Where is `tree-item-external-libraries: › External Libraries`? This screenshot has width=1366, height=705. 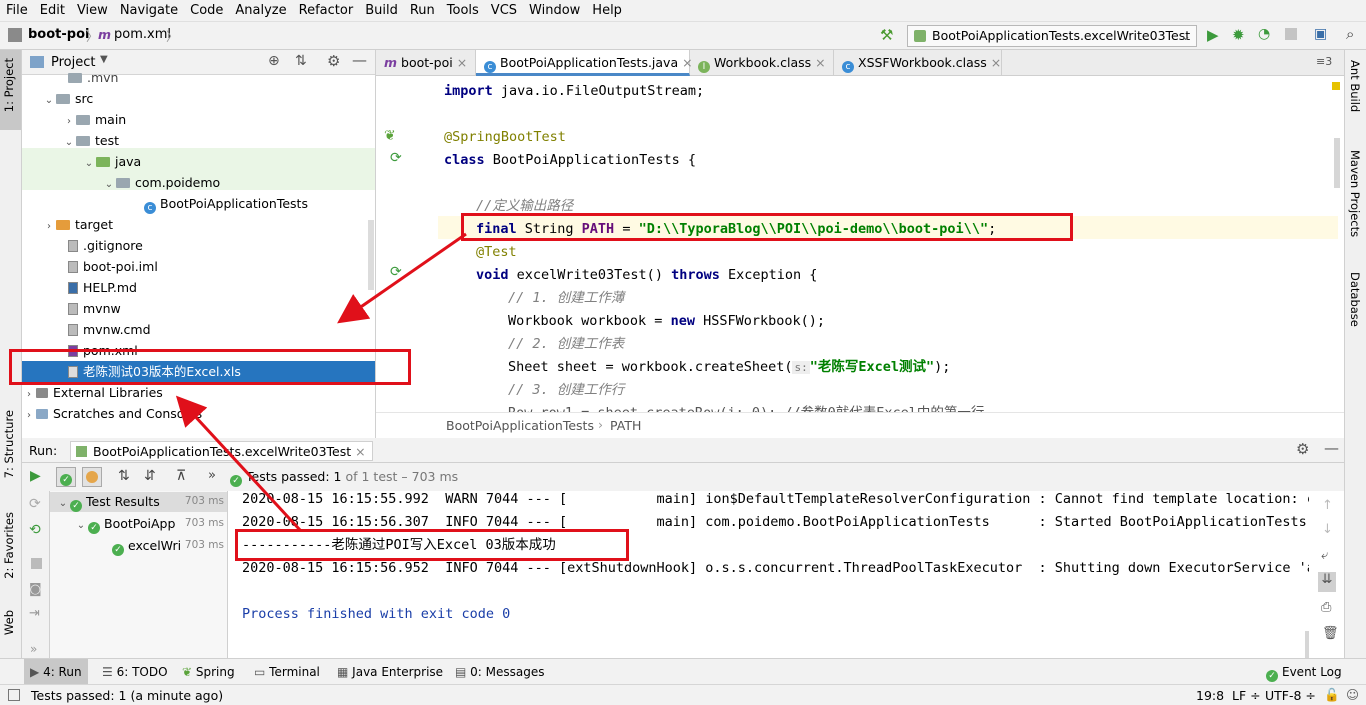
tree-item-external-libraries: › External Libraries is located at coordinates (198, 392).